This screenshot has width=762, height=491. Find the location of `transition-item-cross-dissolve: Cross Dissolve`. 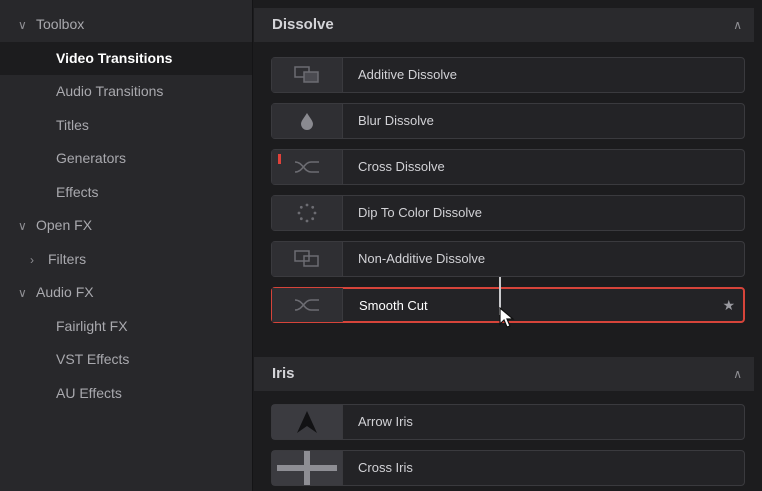

transition-item-cross-dissolve: Cross Dissolve is located at coordinates (508, 167).